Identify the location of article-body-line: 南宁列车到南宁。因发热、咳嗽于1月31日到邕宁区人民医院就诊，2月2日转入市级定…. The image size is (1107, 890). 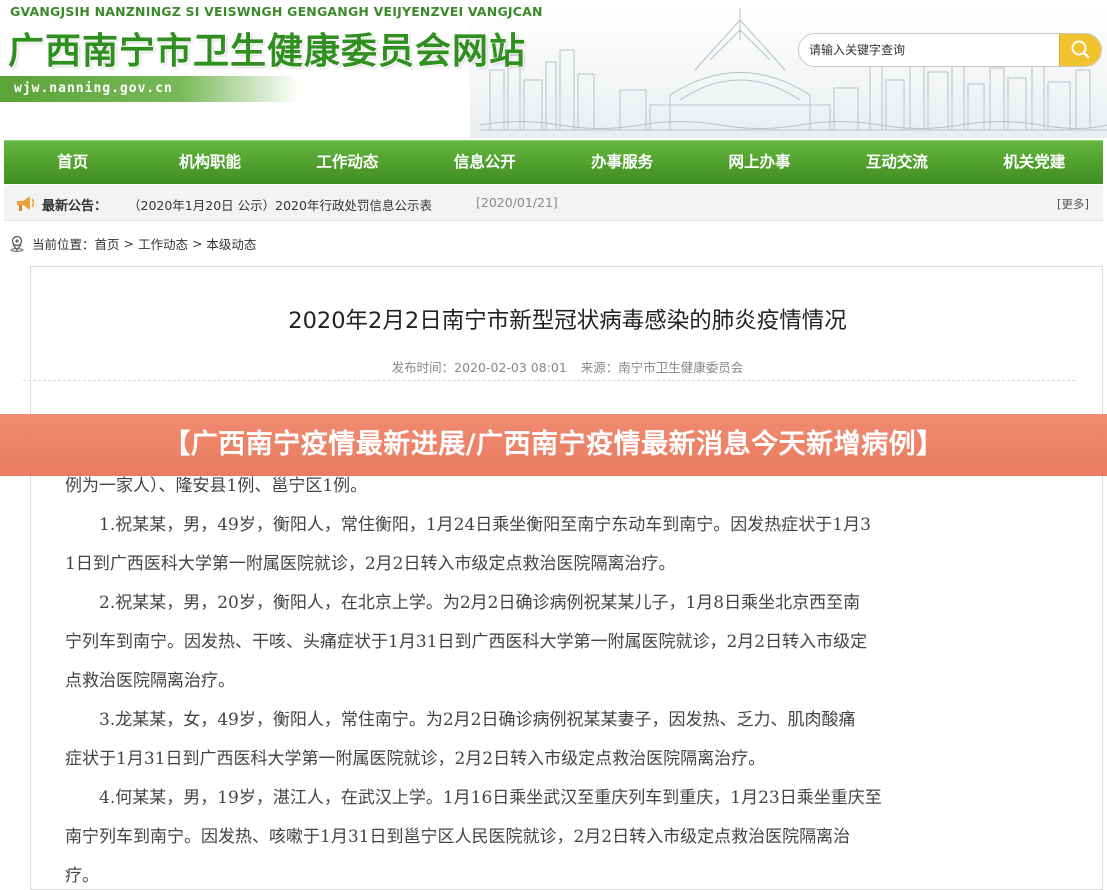
(458, 837).